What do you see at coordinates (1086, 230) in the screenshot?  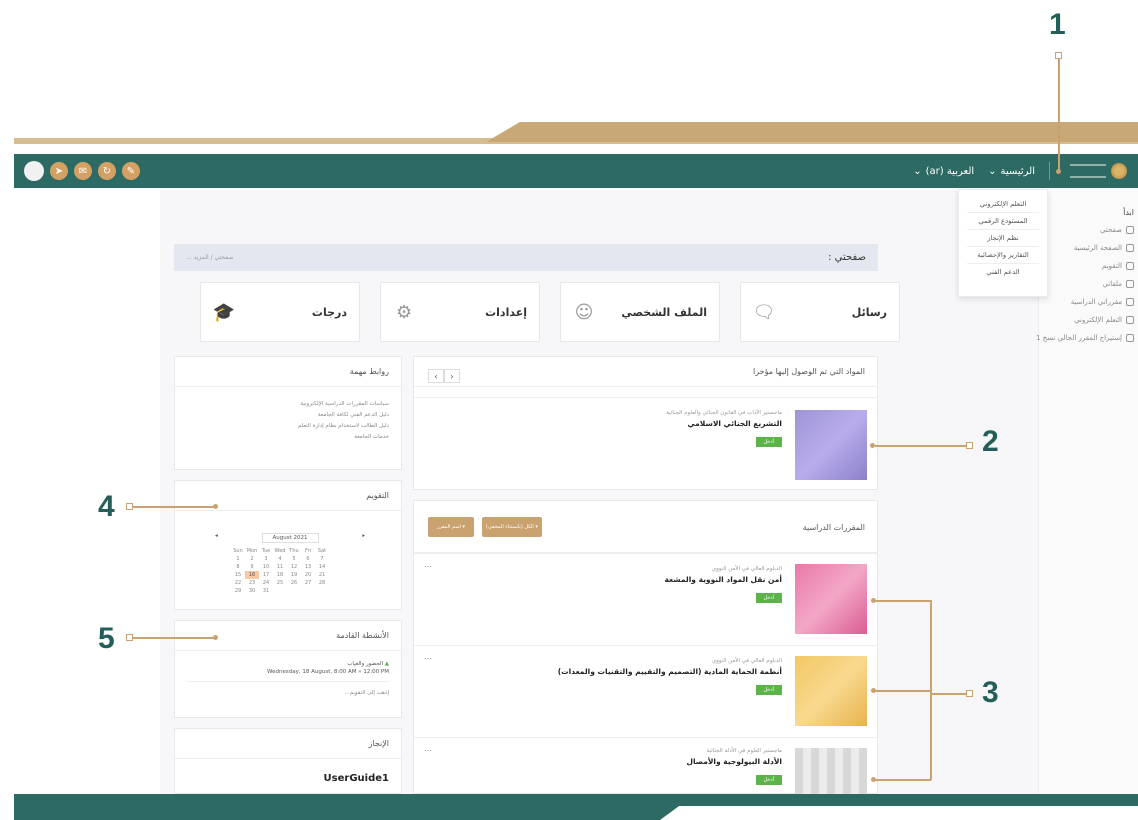 I see `sidebar-item-my-page: صفحتي` at bounding box center [1086, 230].